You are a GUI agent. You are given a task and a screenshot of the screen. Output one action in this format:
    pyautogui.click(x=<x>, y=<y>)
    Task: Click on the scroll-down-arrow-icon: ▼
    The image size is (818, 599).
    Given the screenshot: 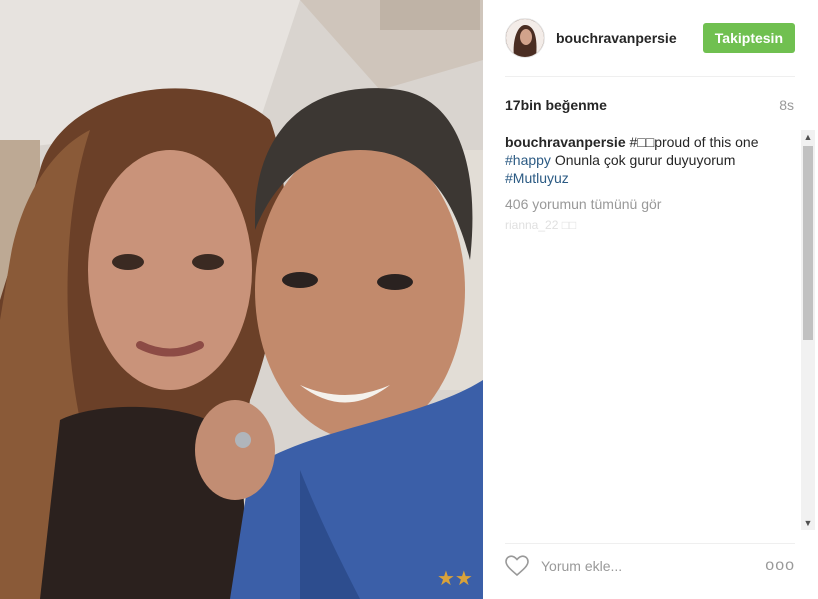 What is the action you would take?
    pyautogui.click(x=808, y=523)
    